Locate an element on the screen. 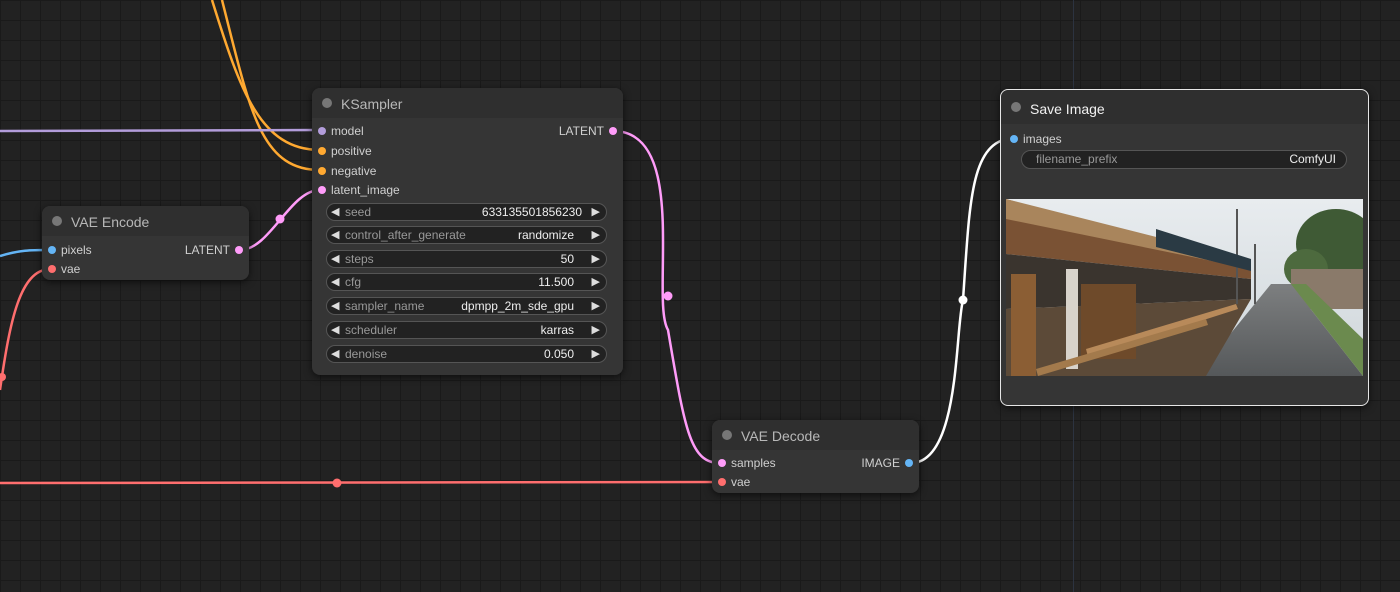 Image resolution: width=1400 pixels, height=592 pixels. widget-control-after-generate: ◀ control_after_generate randomize ▶ is located at coordinates (466, 235).